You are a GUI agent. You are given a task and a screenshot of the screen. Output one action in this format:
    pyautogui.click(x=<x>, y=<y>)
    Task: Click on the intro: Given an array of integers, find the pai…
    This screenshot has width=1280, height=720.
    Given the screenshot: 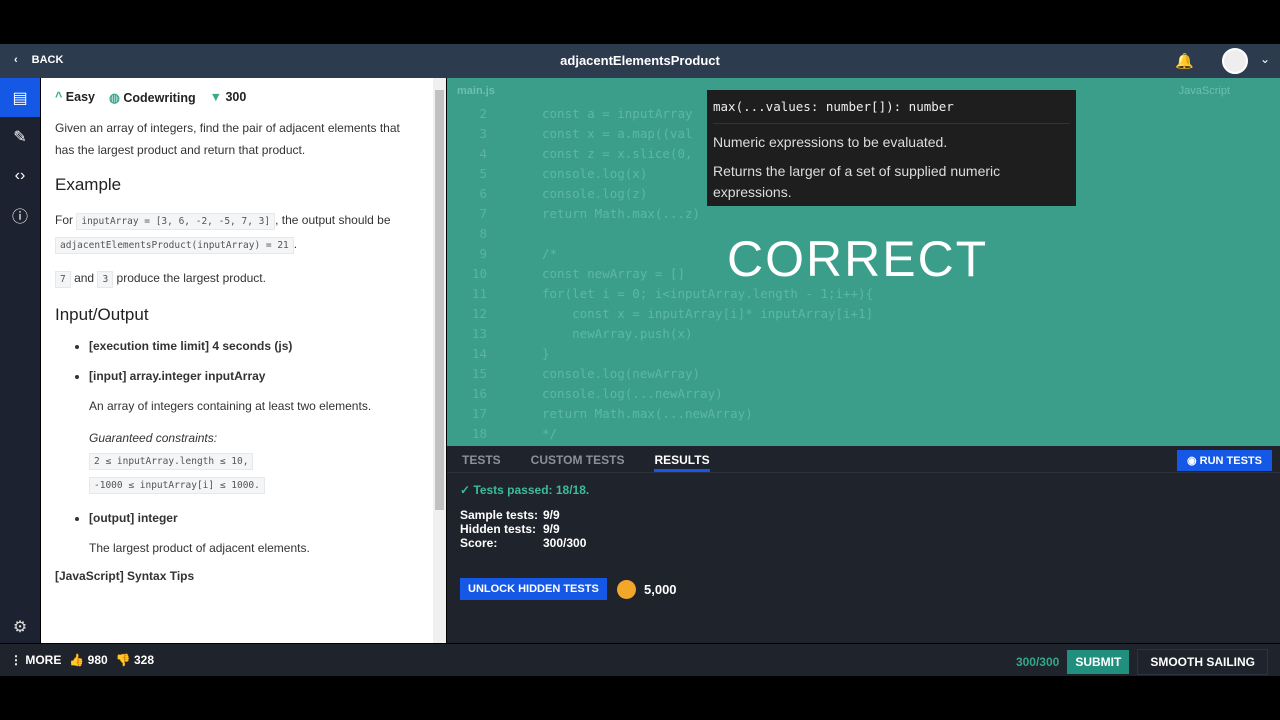 What is the action you would take?
    pyautogui.click(x=227, y=139)
    